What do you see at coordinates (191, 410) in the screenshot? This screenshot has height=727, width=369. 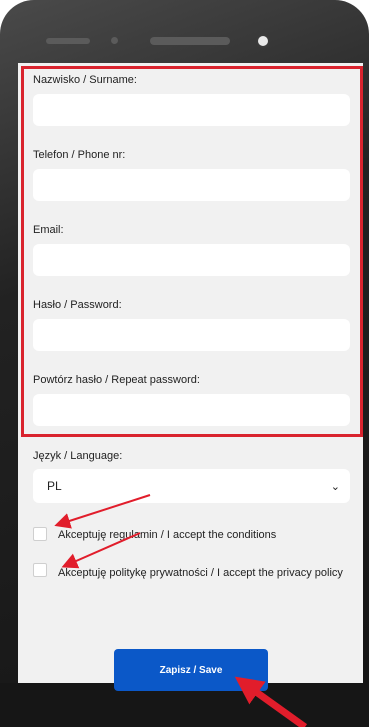 I see `repeat-password-input` at bounding box center [191, 410].